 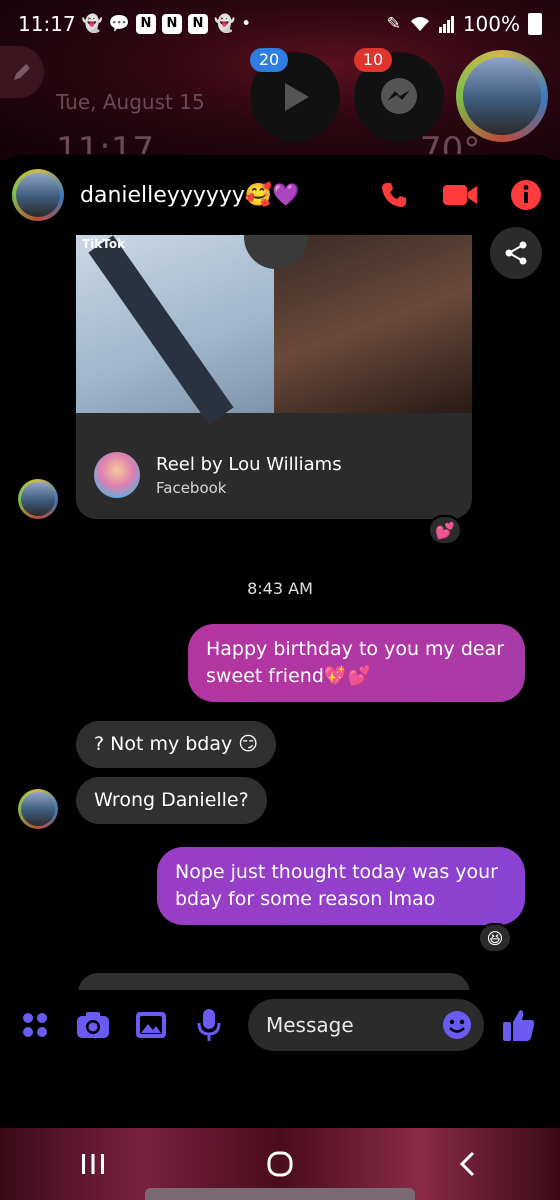 I want to click on composer-bar: Message, so click(x=280, y=1025).